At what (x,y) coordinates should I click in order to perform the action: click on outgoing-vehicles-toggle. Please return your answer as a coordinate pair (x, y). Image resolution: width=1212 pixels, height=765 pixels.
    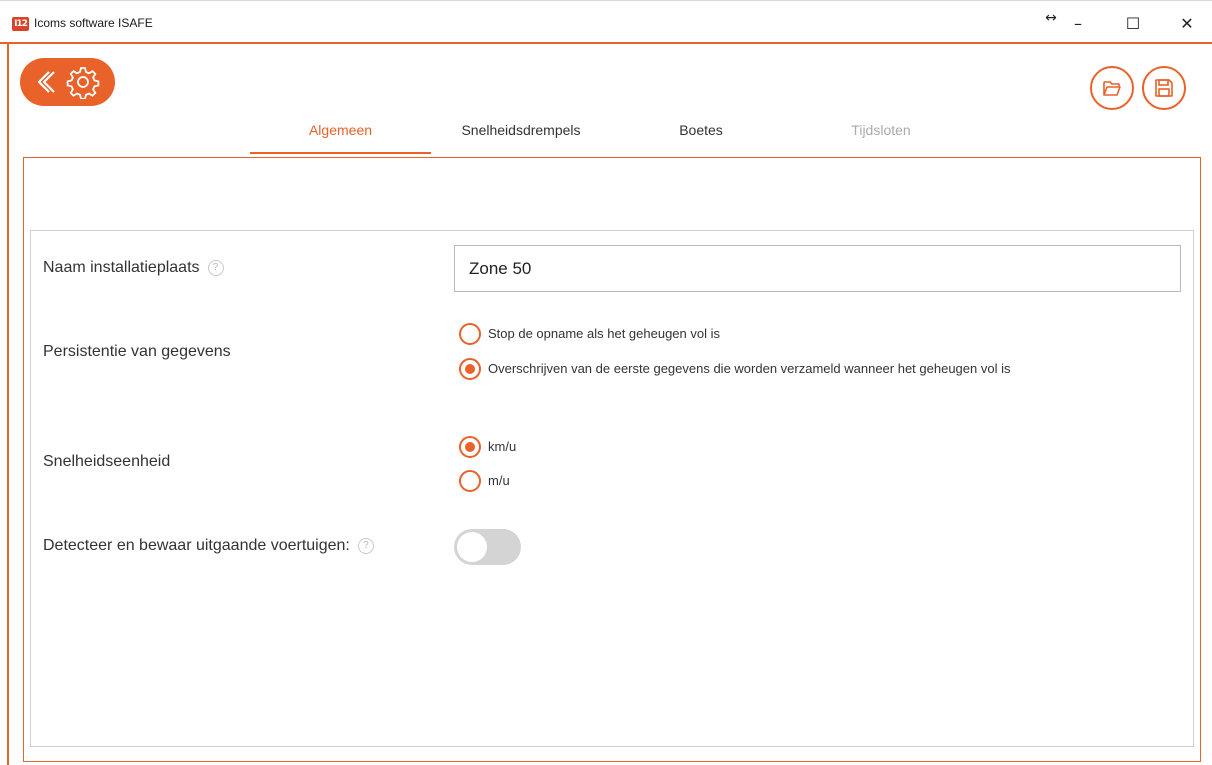
    Looking at the image, I should click on (487, 547).